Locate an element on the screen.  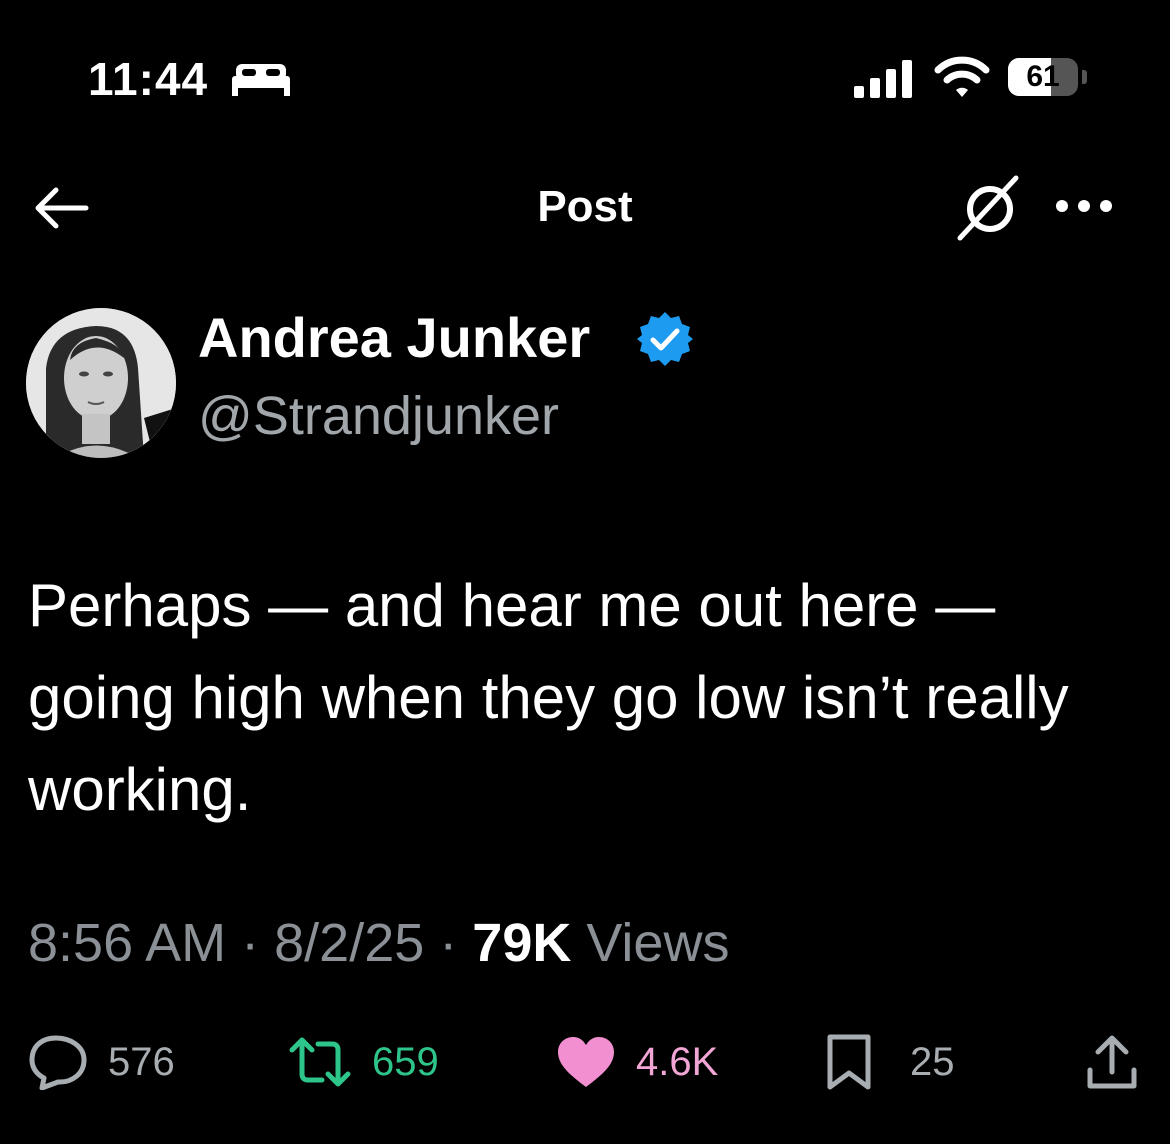
avatar-portrait-icon is located at coordinates (101, 383).